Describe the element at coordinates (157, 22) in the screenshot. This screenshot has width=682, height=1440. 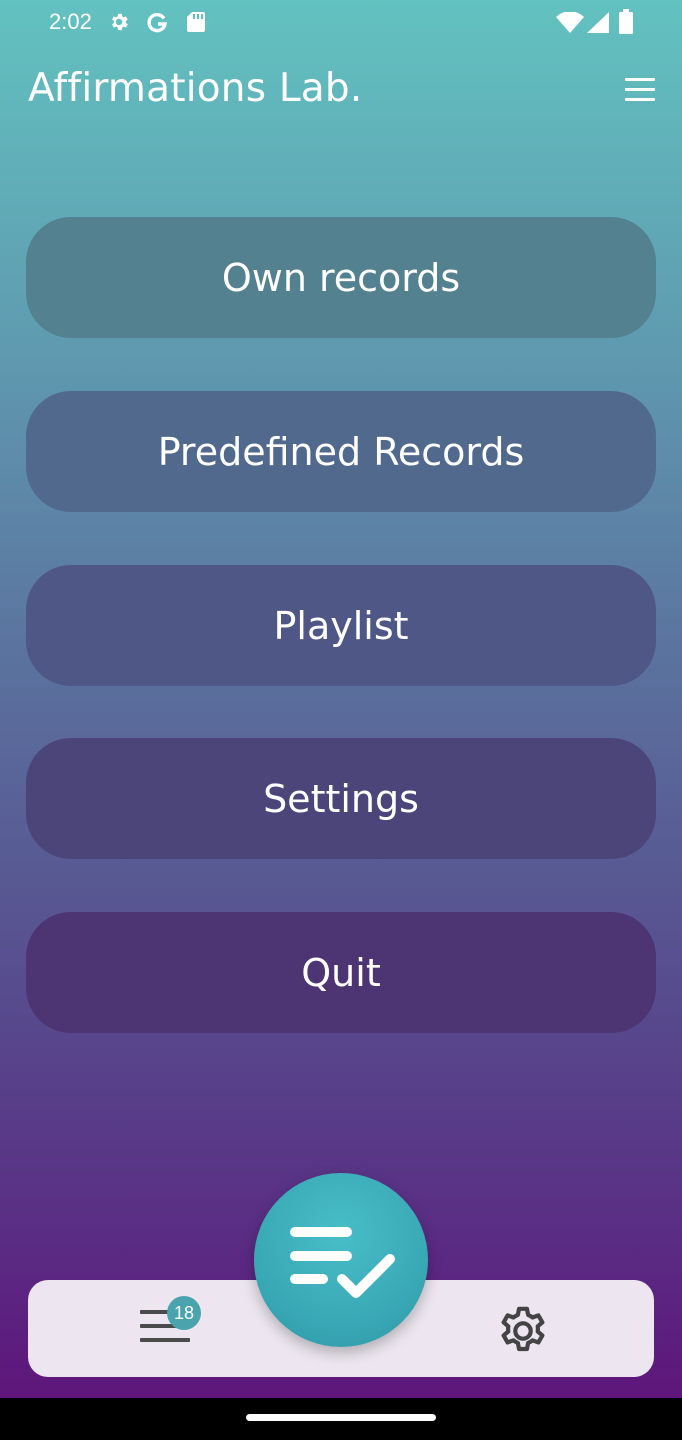
I see `google-g-icon` at that location.